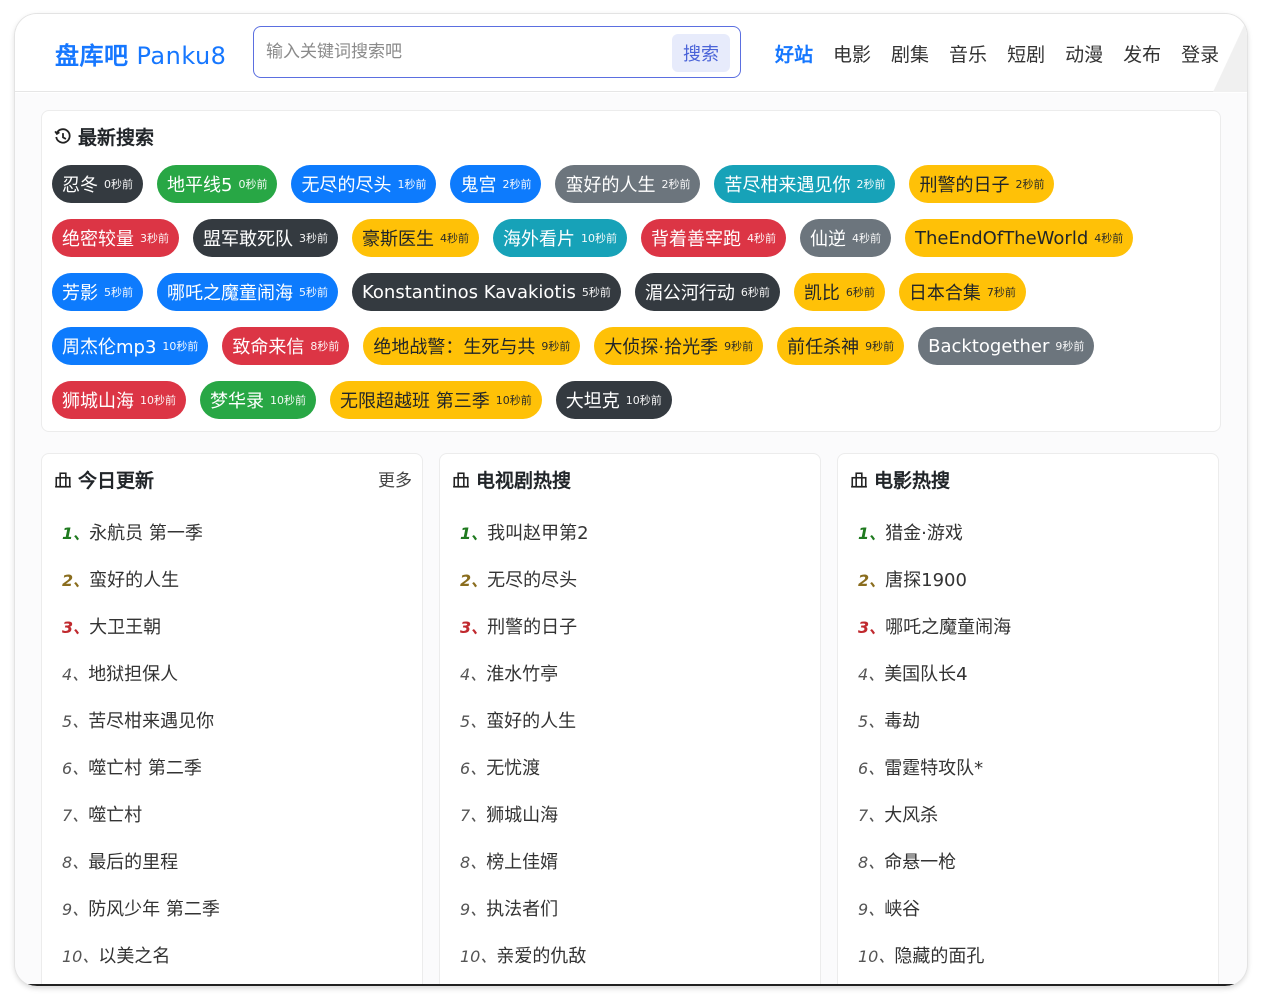 This screenshot has height=1001, width=1262. What do you see at coordinates (472, 346) in the screenshot?
I see `search-tag: 绝地战警：生死与共 9秒前` at bounding box center [472, 346].